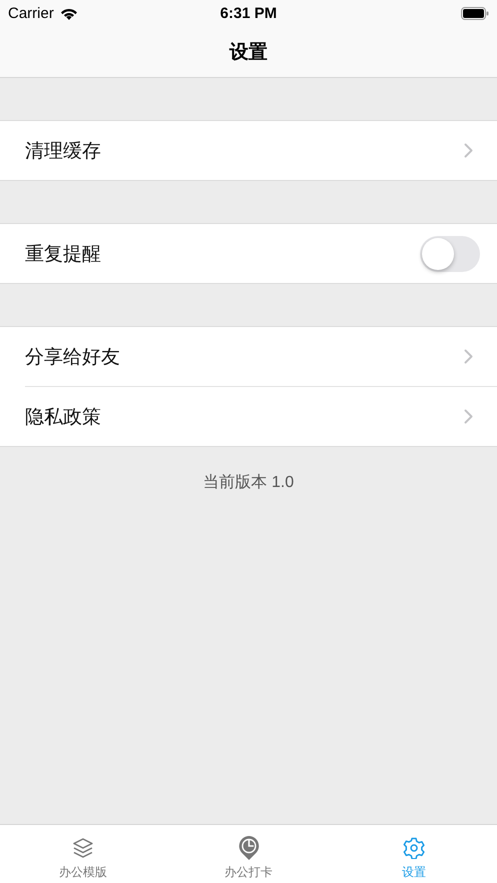 The image size is (497, 883). I want to click on screen-title: 设置, so click(249, 52).